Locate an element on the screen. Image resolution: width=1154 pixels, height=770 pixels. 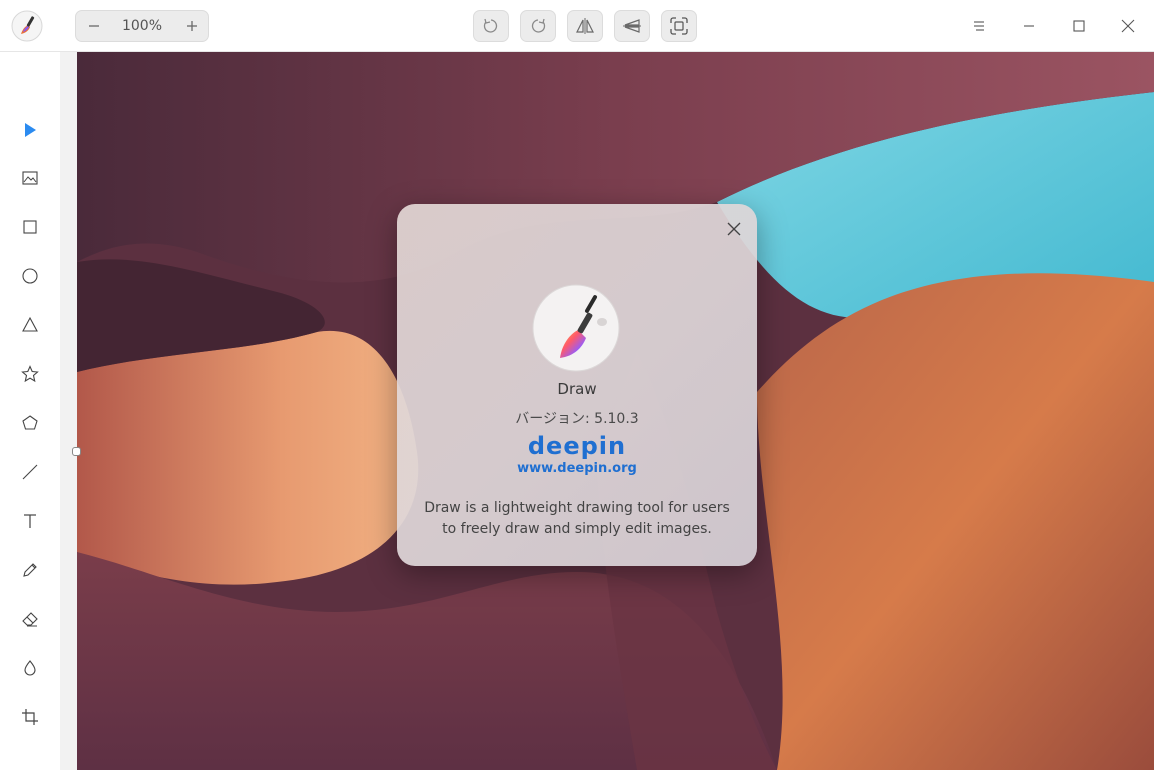
maximize-icon is located at coordinates (1079, 26).